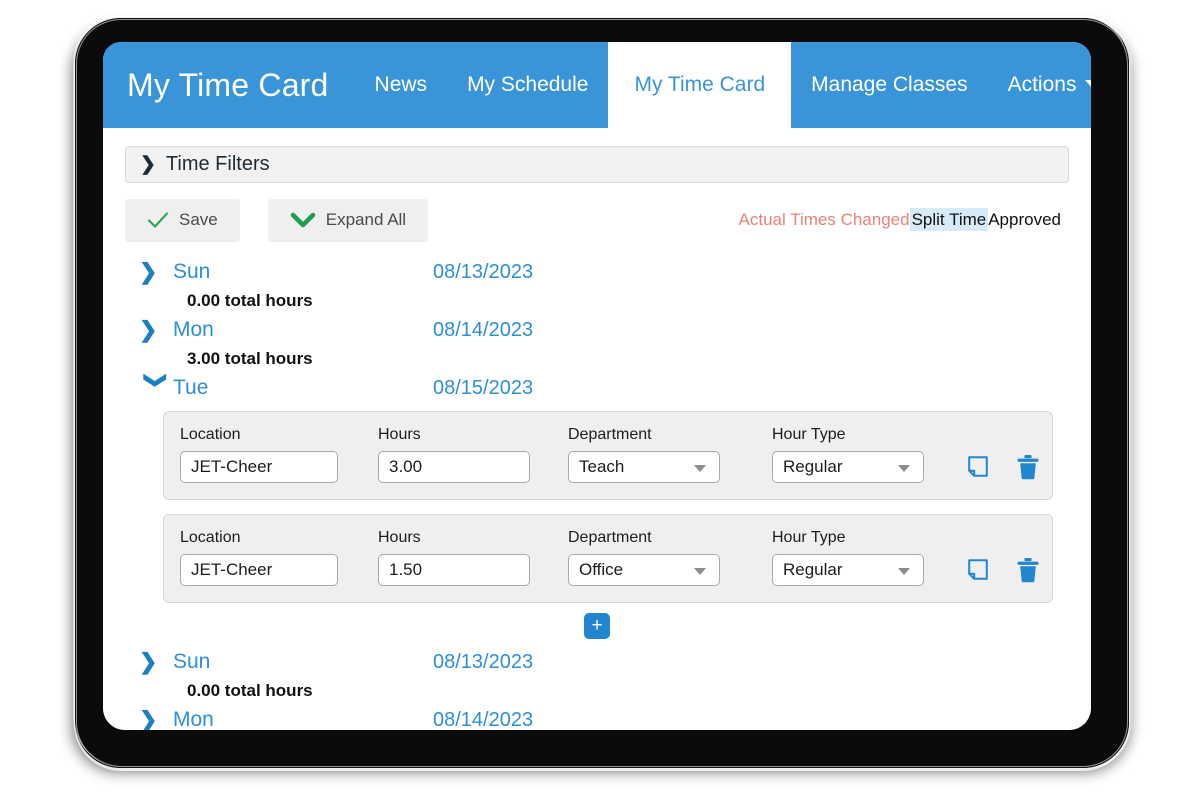 The image size is (1200, 800). I want to click on nav-item-my-schedule: My Schedule, so click(527, 85).